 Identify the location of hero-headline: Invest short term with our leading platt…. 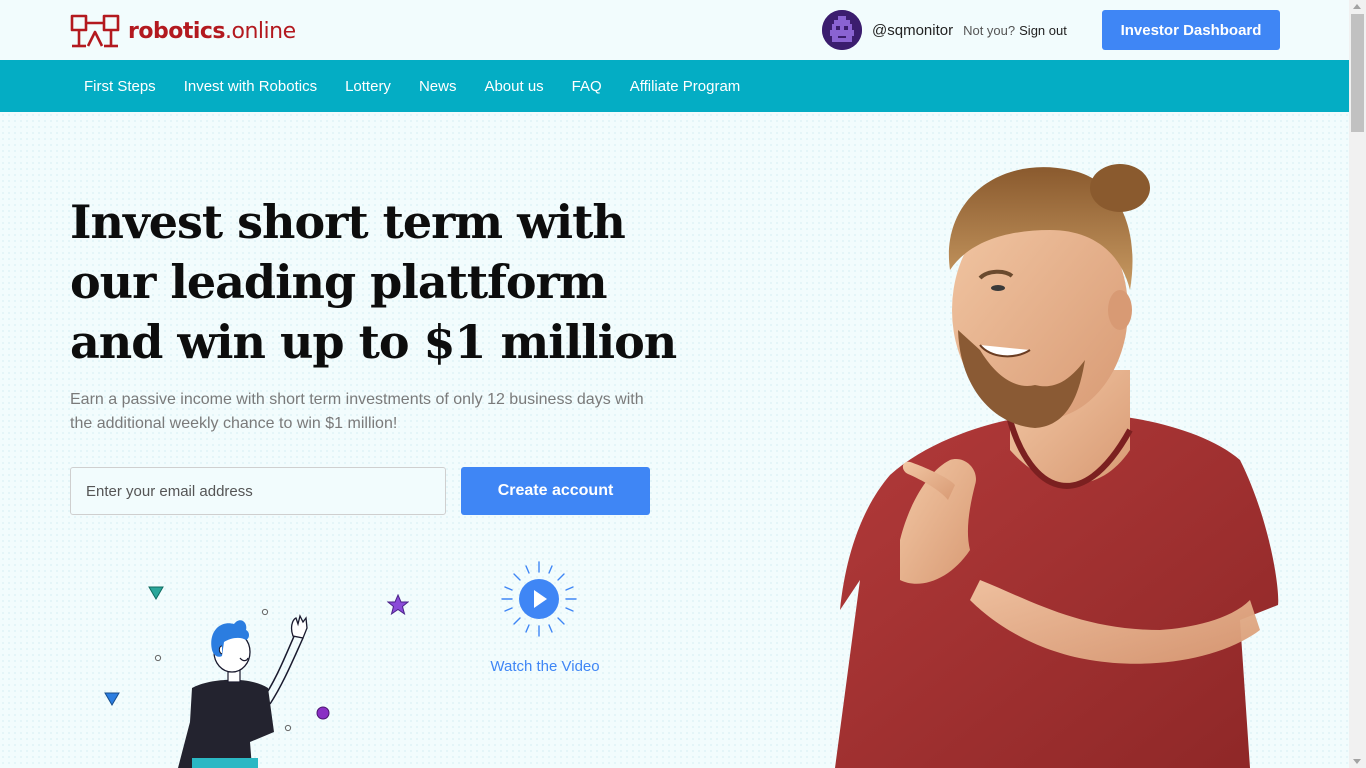
(380, 282).